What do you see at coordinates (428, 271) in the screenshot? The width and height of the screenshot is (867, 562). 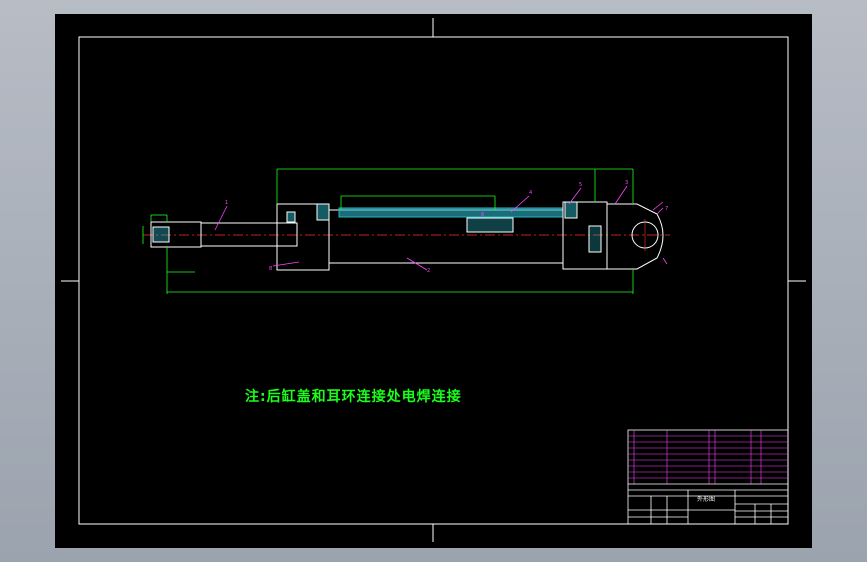 I see `part-label: 2` at bounding box center [428, 271].